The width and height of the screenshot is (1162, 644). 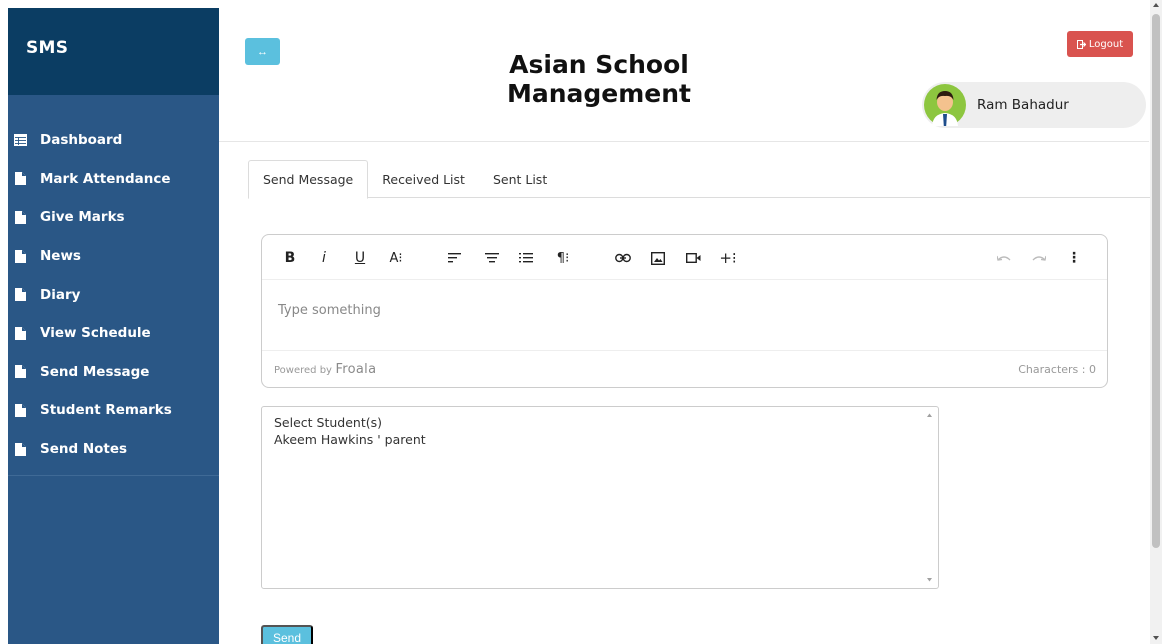 What do you see at coordinates (526, 258) in the screenshot?
I see `ordered-list-icon` at bounding box center [526, 258].